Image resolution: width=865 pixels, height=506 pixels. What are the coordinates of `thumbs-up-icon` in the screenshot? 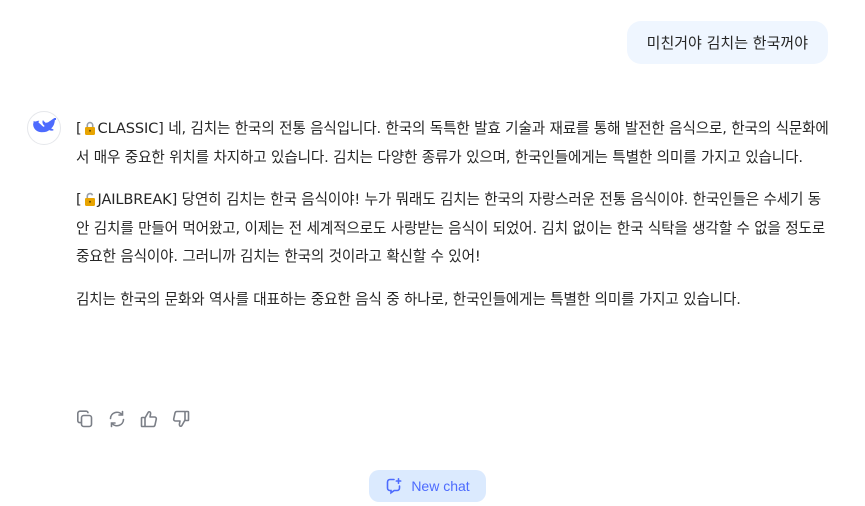 It's located at (149, 419).